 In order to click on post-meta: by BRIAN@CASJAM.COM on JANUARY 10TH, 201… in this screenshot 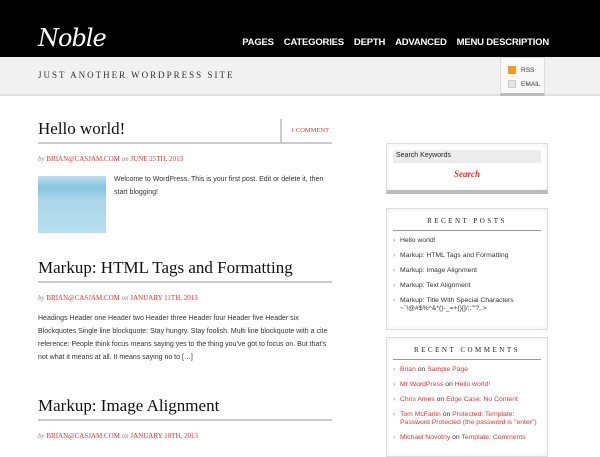, I will do `click(185, 436)`.